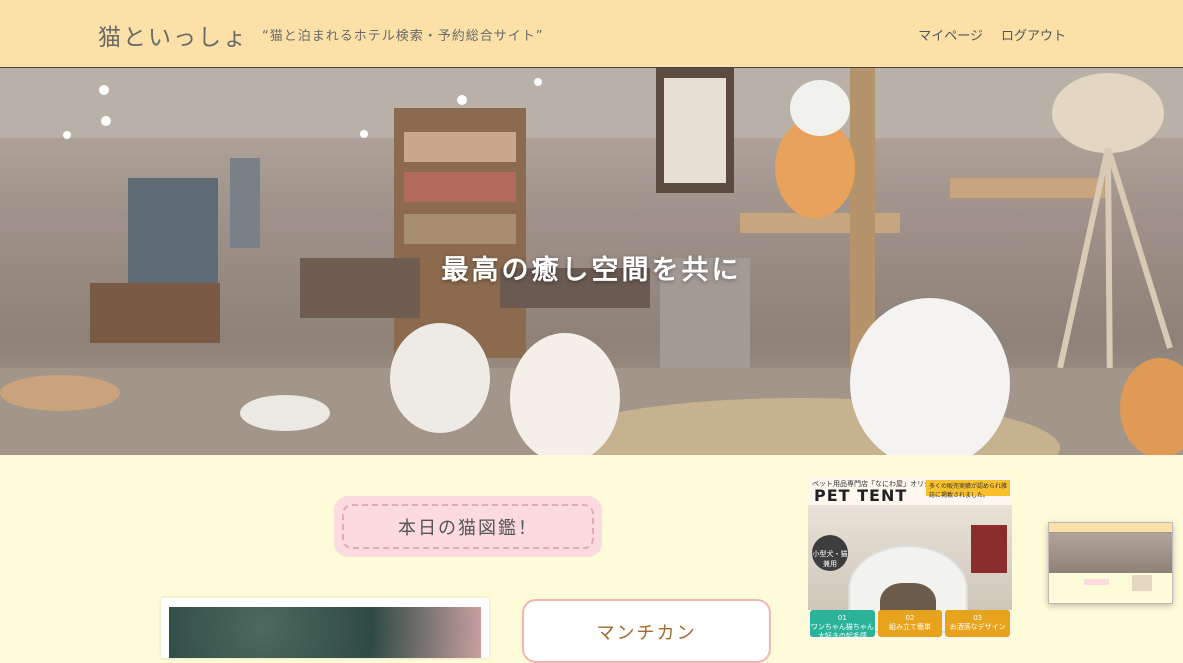 This screenshot has height=663, width=1183. Describe the element at coordinates (591, 270) in the screenshot. I see `hero-title: 最高の癒し空間を共に` at that location.